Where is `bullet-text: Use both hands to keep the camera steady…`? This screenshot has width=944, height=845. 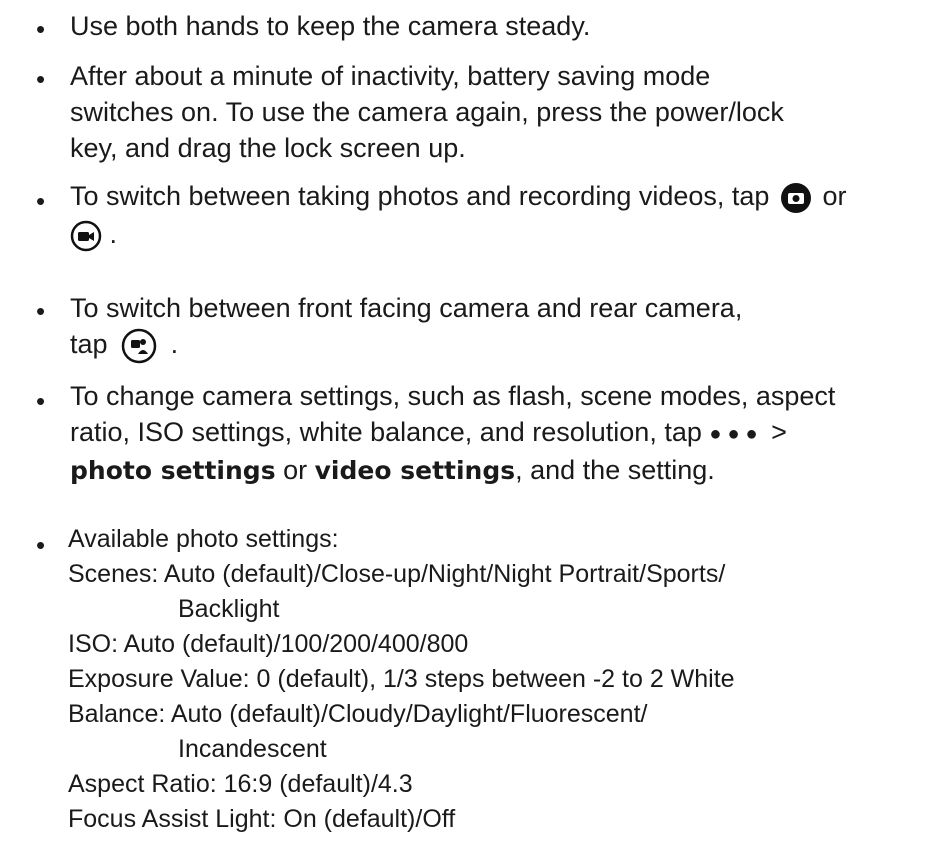
bullet-text: Use both hands to keep the camera steady… is located at coordinates (330, 26).